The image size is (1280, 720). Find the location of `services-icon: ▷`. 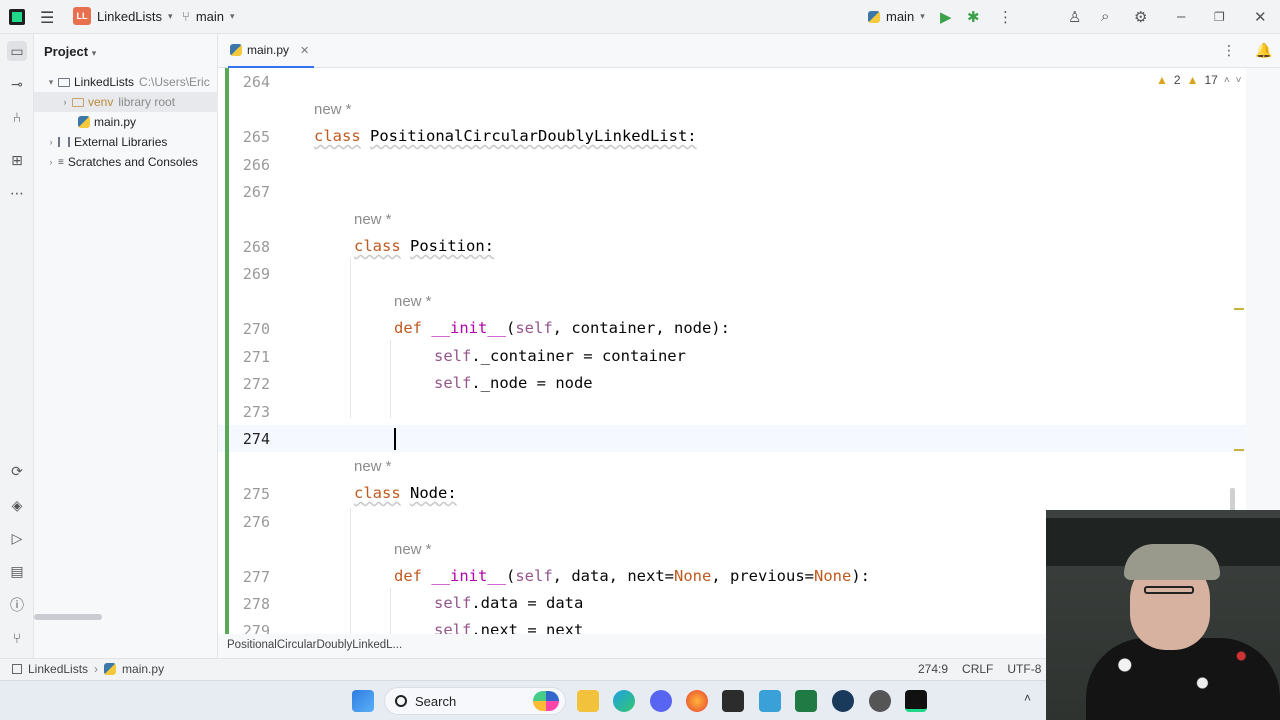

services-icon: ▷ is located at coordinates (17, 538).